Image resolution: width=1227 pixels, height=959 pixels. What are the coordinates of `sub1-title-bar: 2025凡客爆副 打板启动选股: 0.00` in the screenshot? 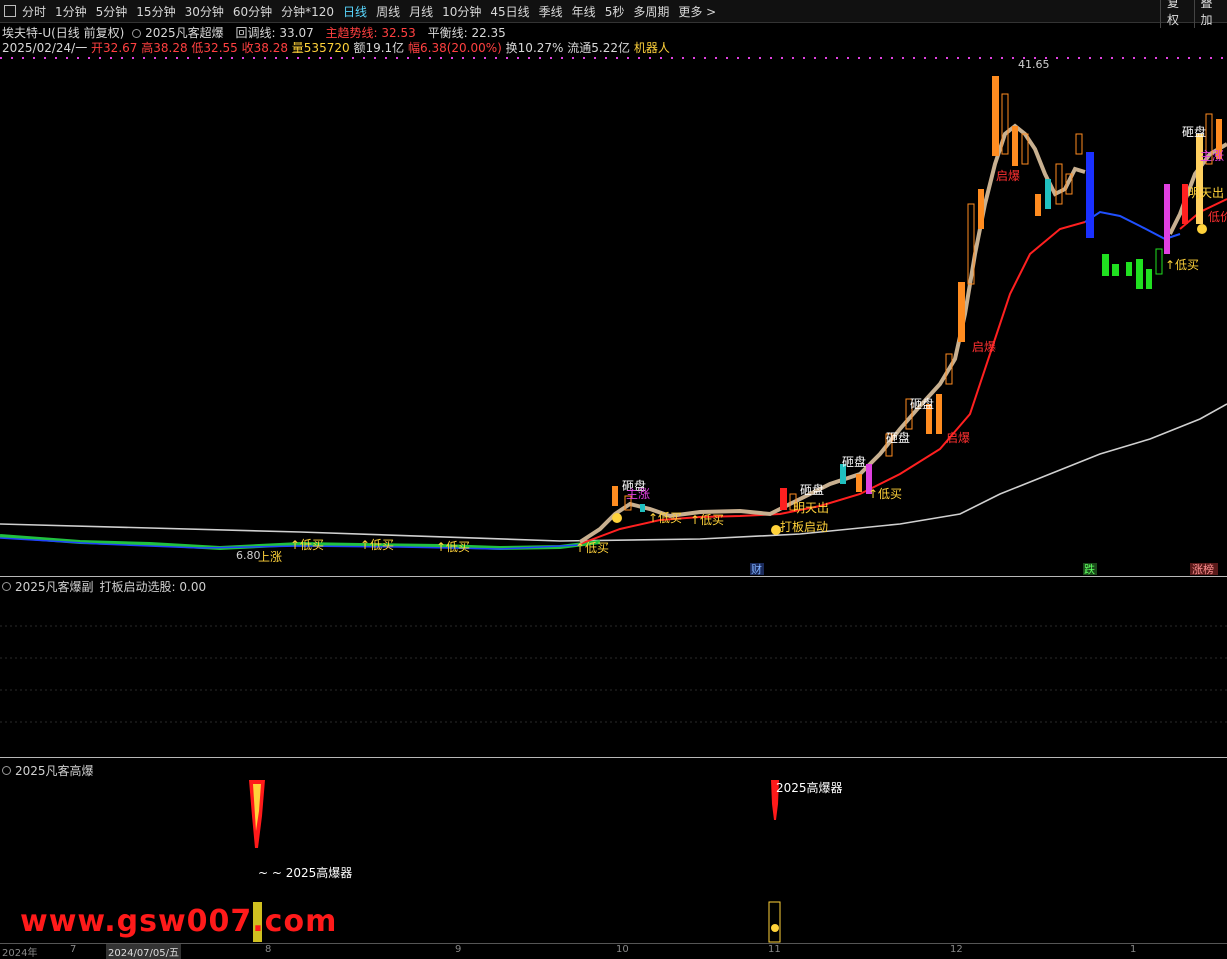 It's located at (104, 586).